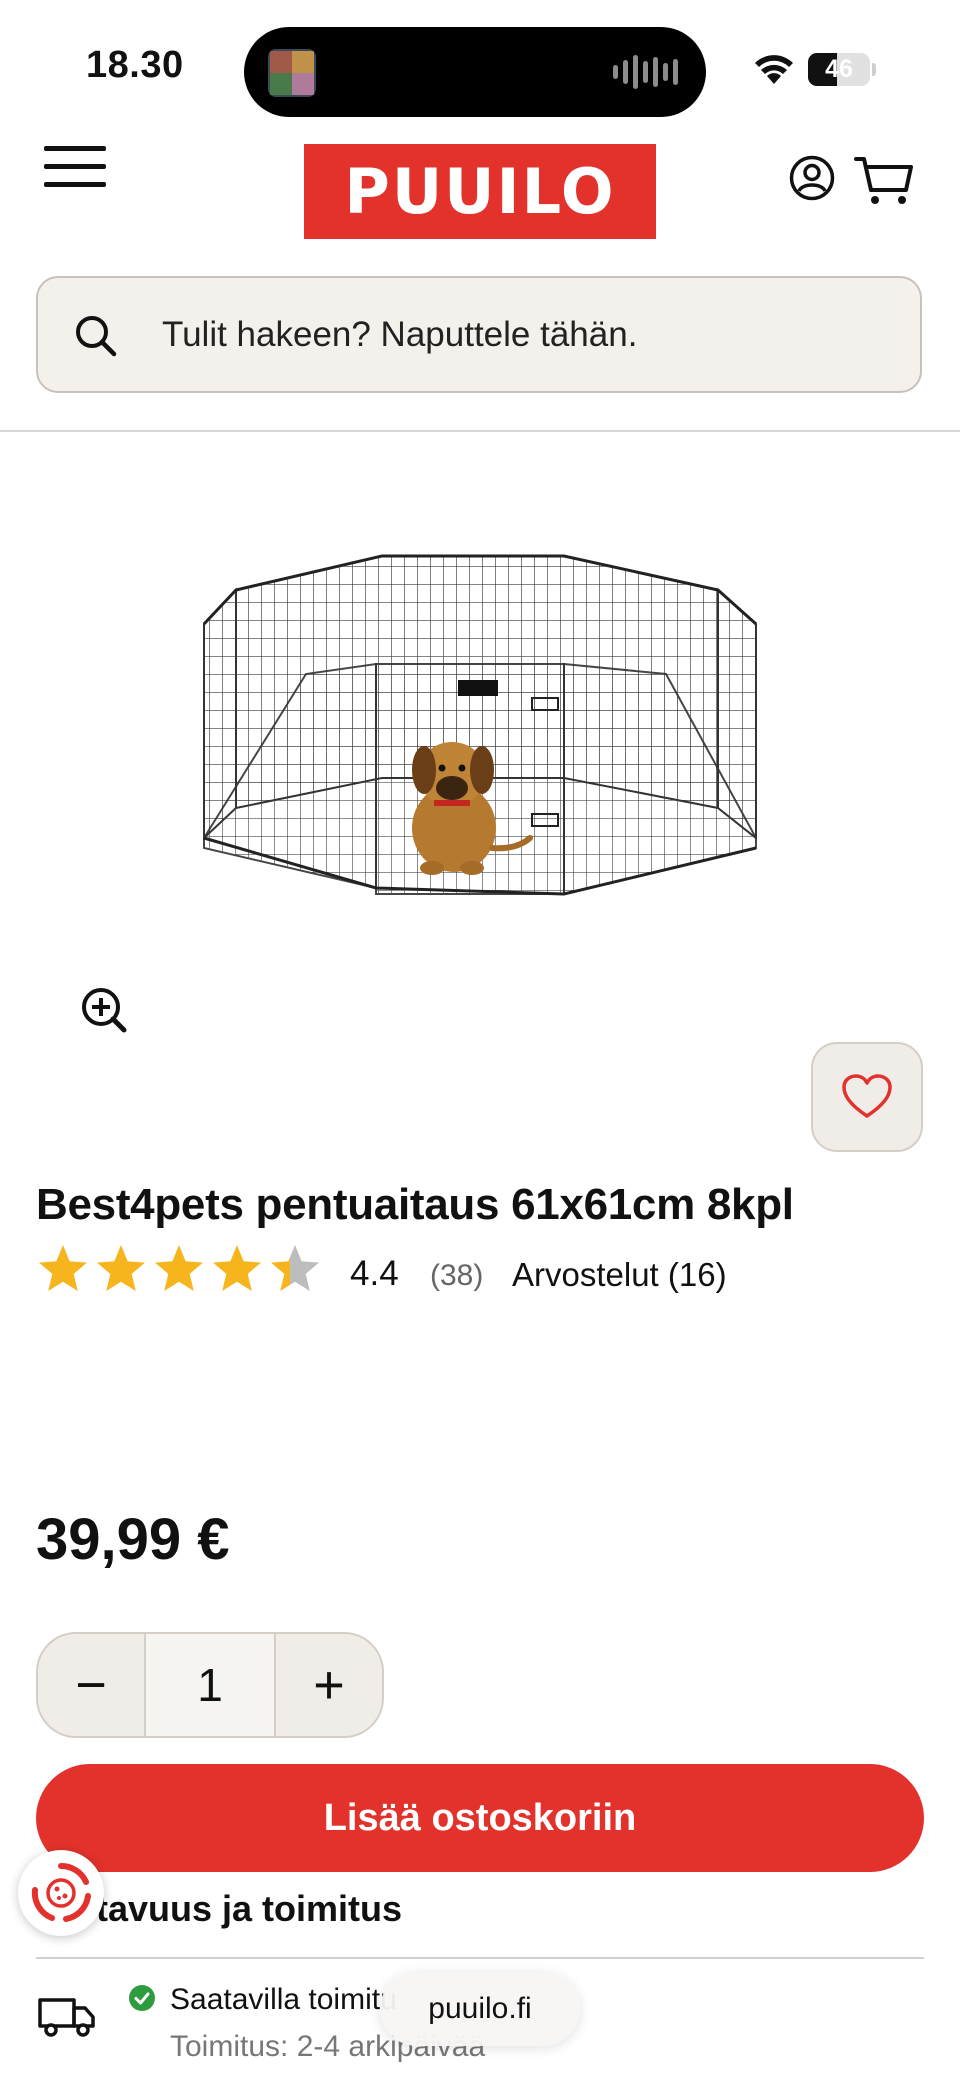 The height and width of the screenshot is (2081, 960). What do you see at coordinates (619, 1275) in the screenshot?
I see `reviews-link: Arvostelut (16)` at bounding box center [619, 1275].